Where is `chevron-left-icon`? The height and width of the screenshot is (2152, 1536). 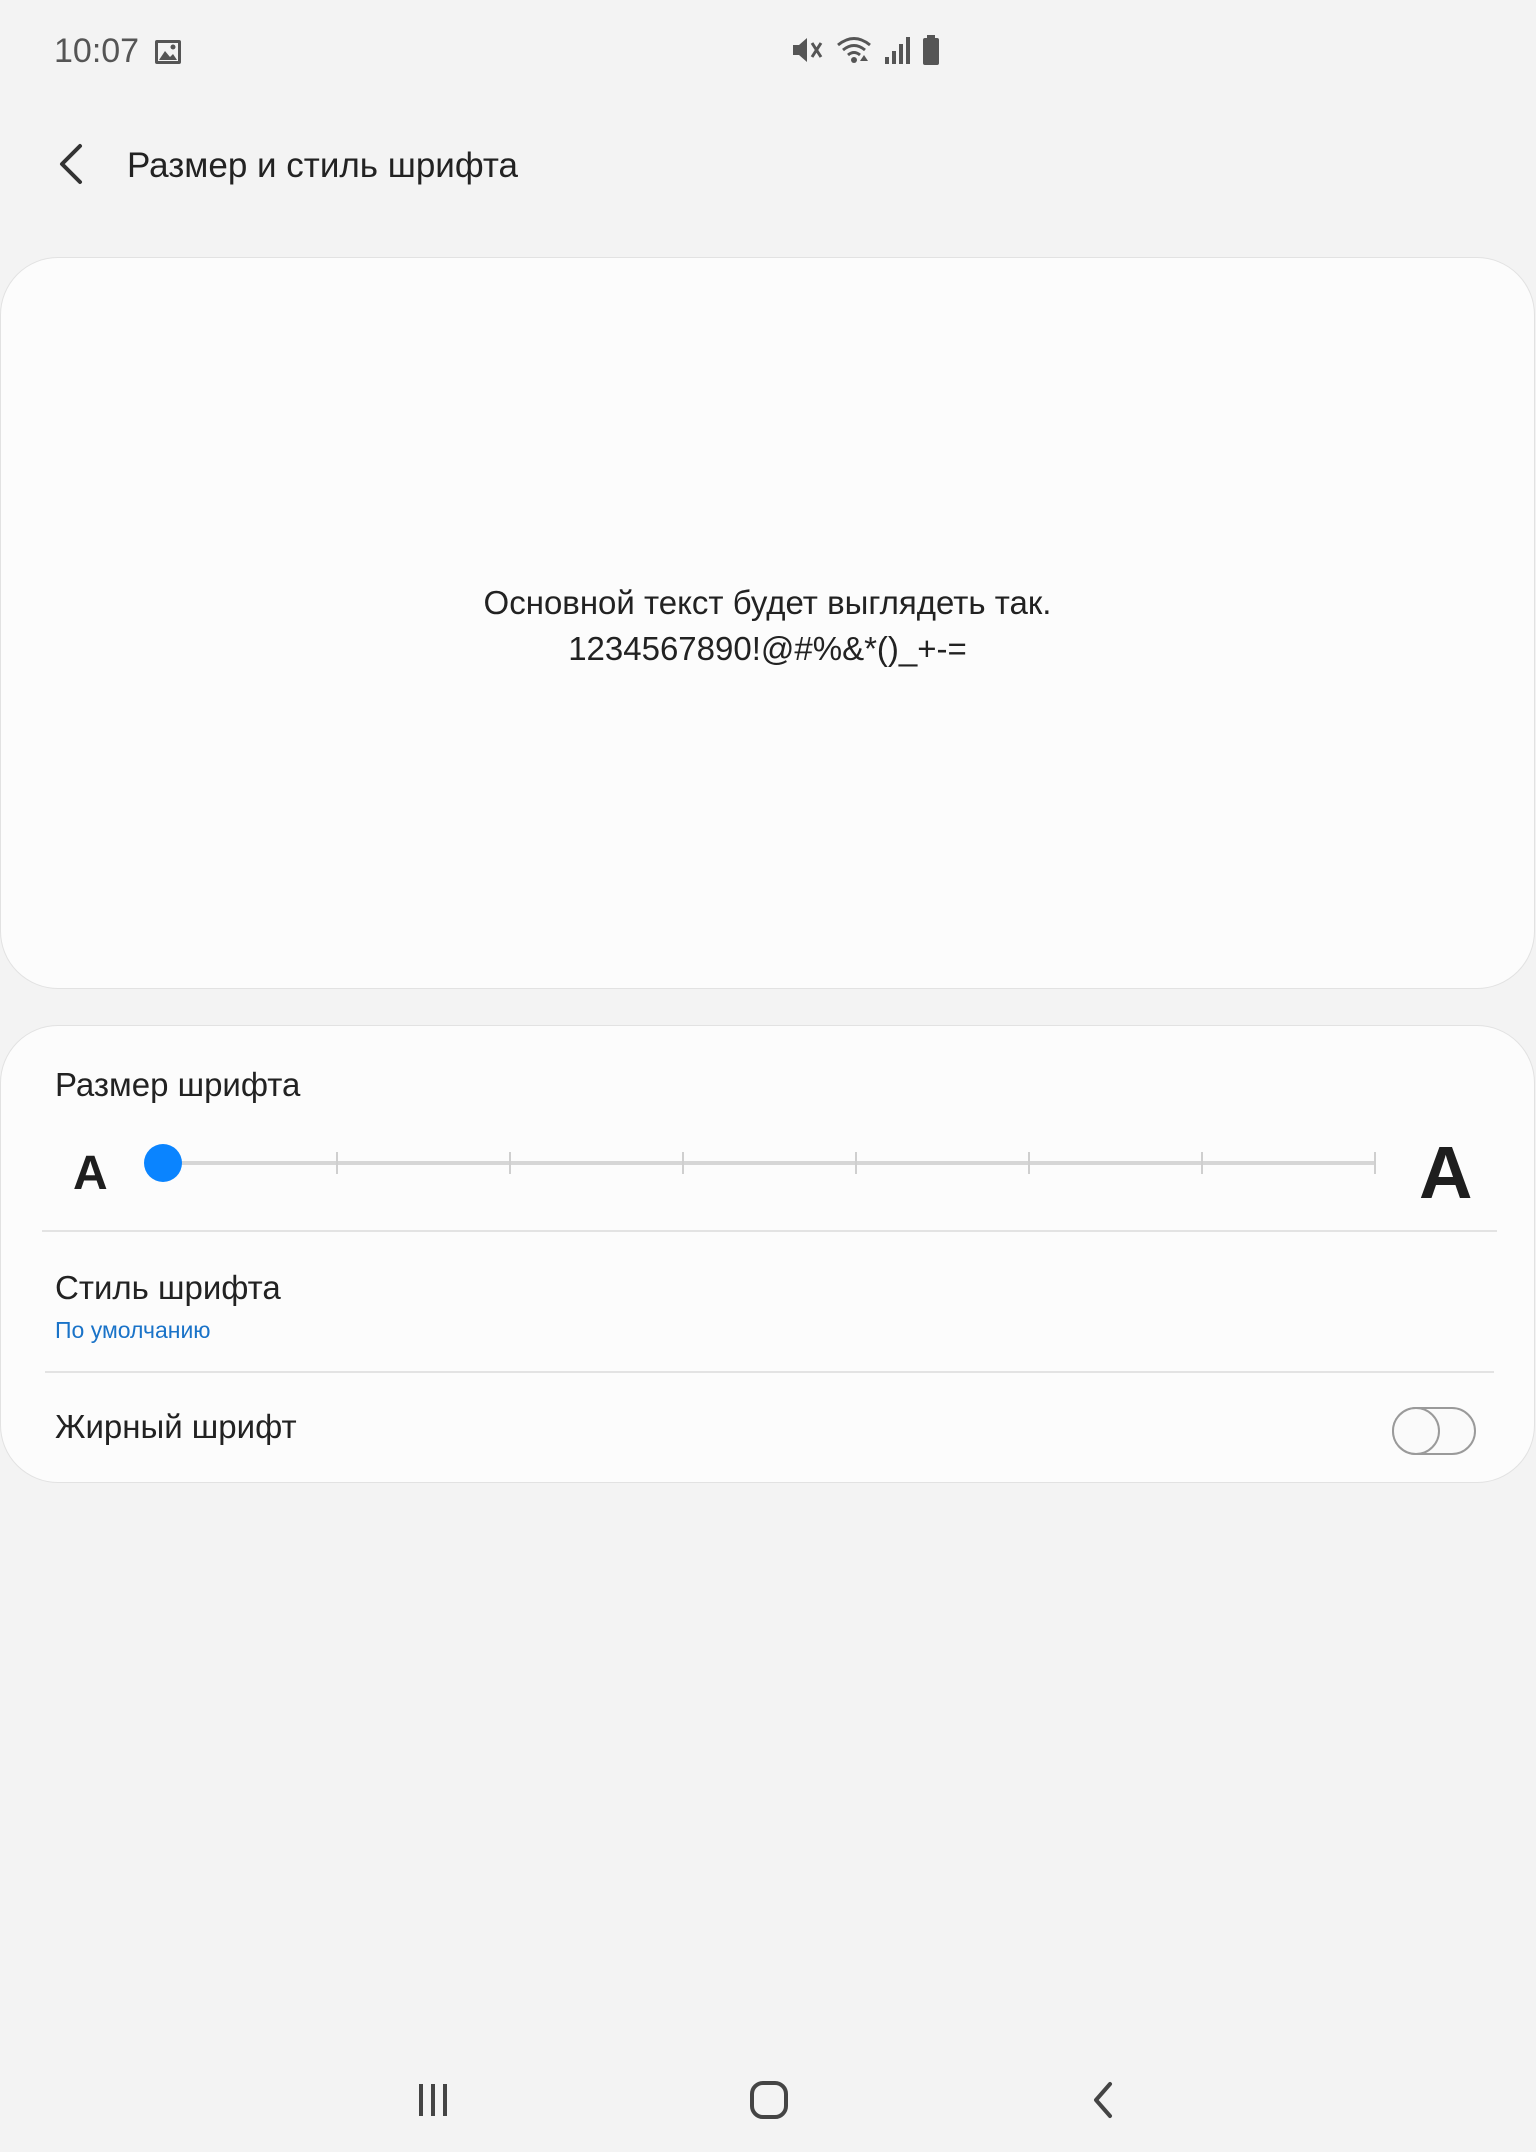
chevron-left-icon is located at coordinates (71, 164).